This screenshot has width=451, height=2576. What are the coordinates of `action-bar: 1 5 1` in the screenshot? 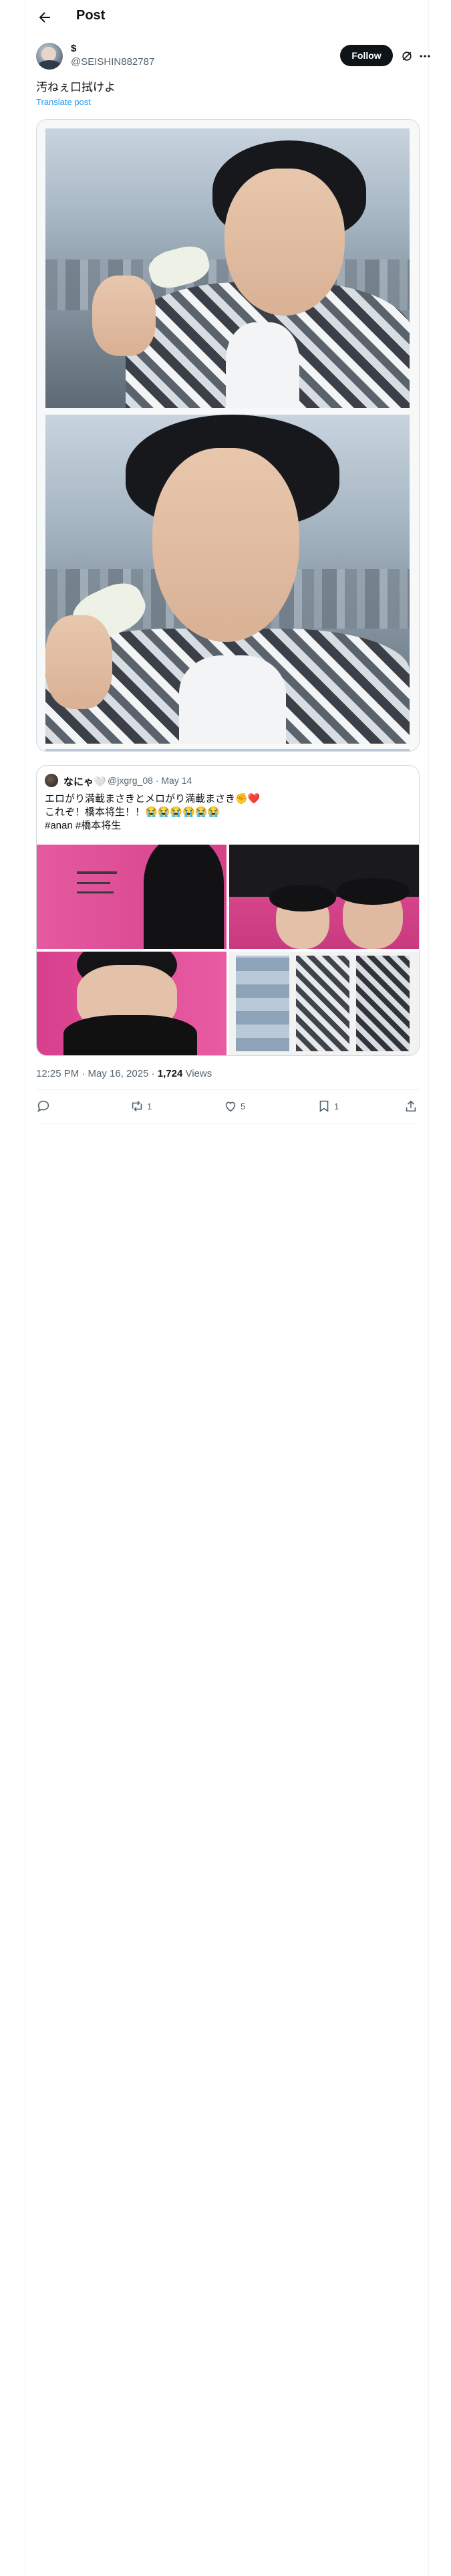 It's located at (228, 1106).